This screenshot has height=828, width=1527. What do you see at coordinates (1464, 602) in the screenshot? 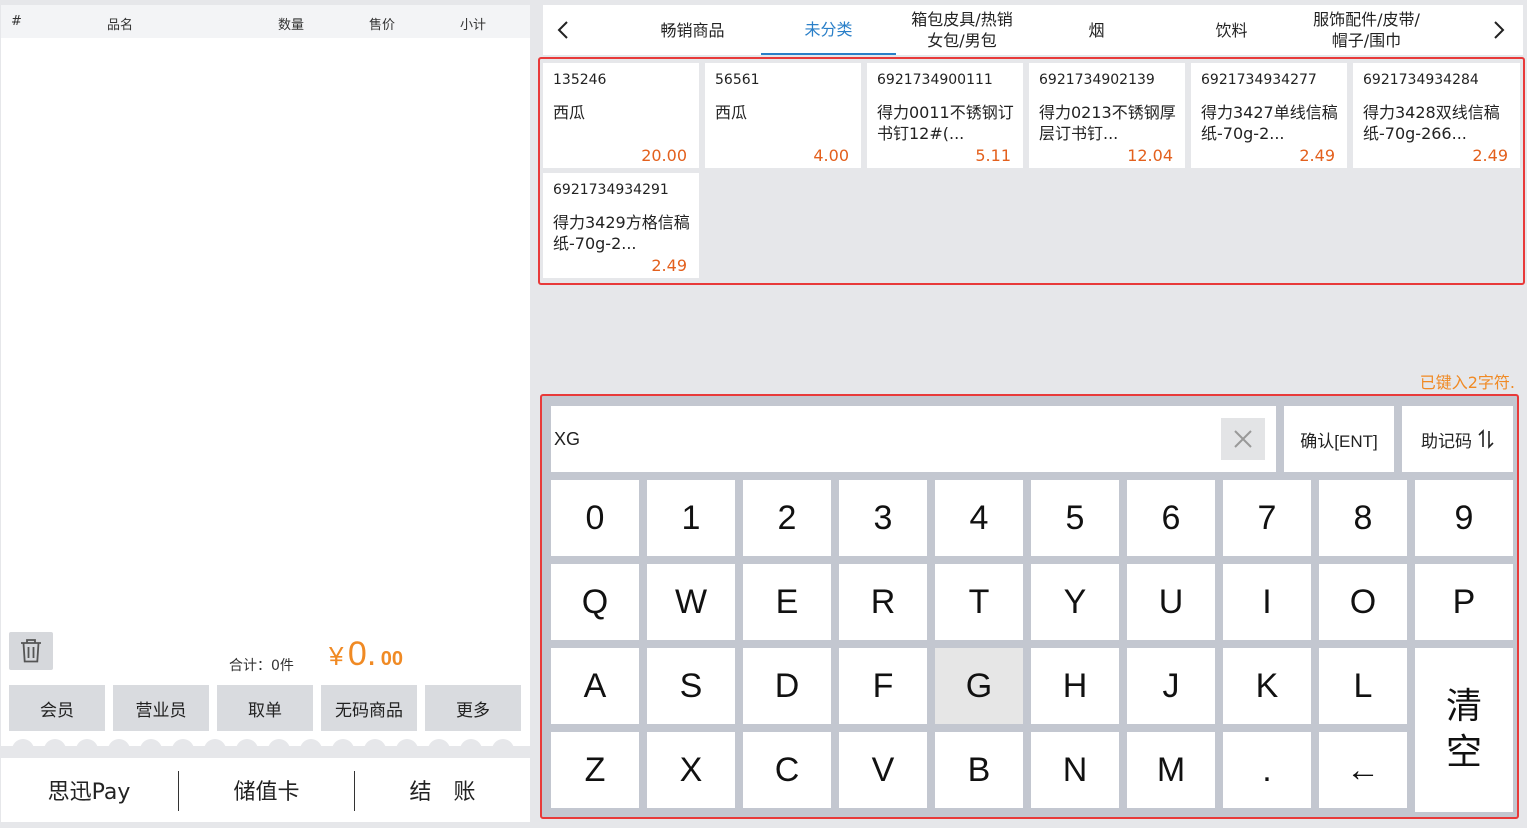
I see `key-p: P` at bounding box center [1464, 602].